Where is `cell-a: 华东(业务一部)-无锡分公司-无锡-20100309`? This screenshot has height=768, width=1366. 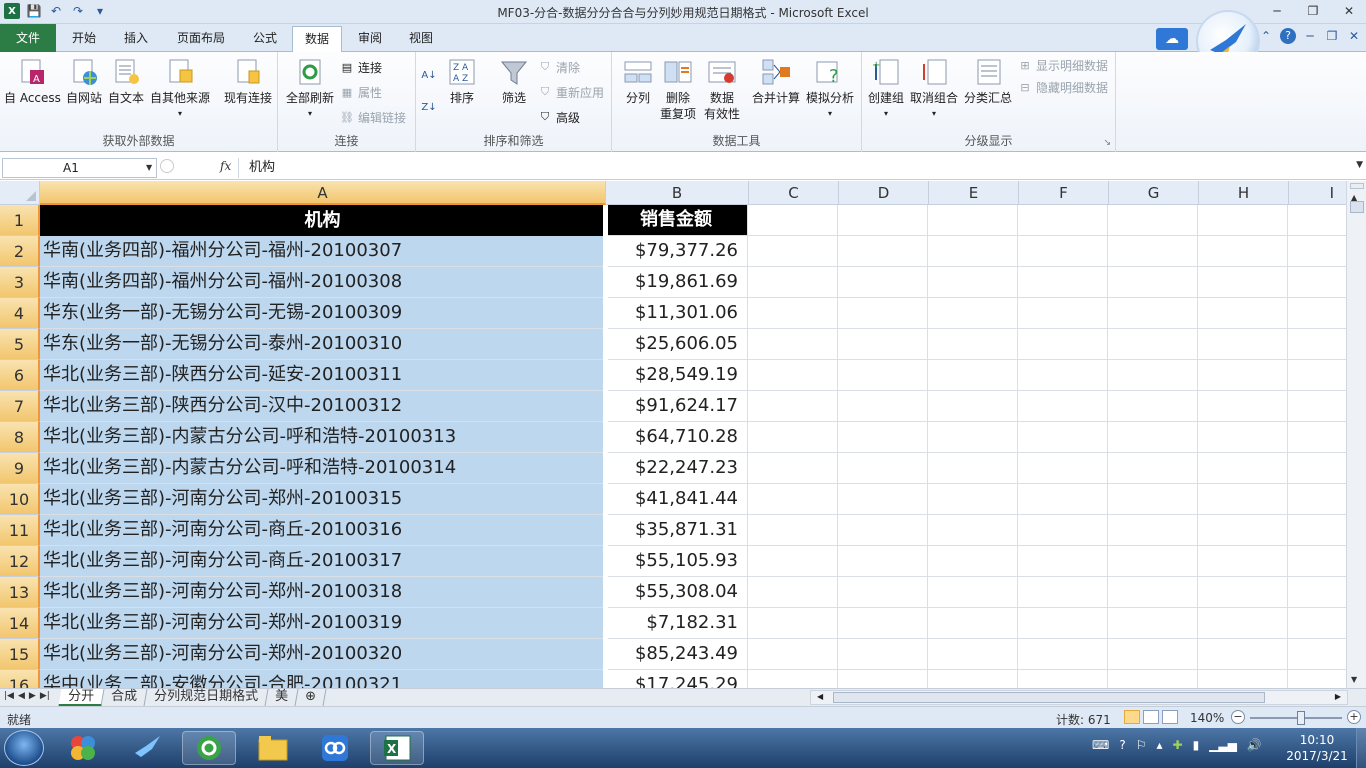 cell-a: 华东(业务一部)-无锡分公司-无锡-20100309 is located at coordinates (322, 313).